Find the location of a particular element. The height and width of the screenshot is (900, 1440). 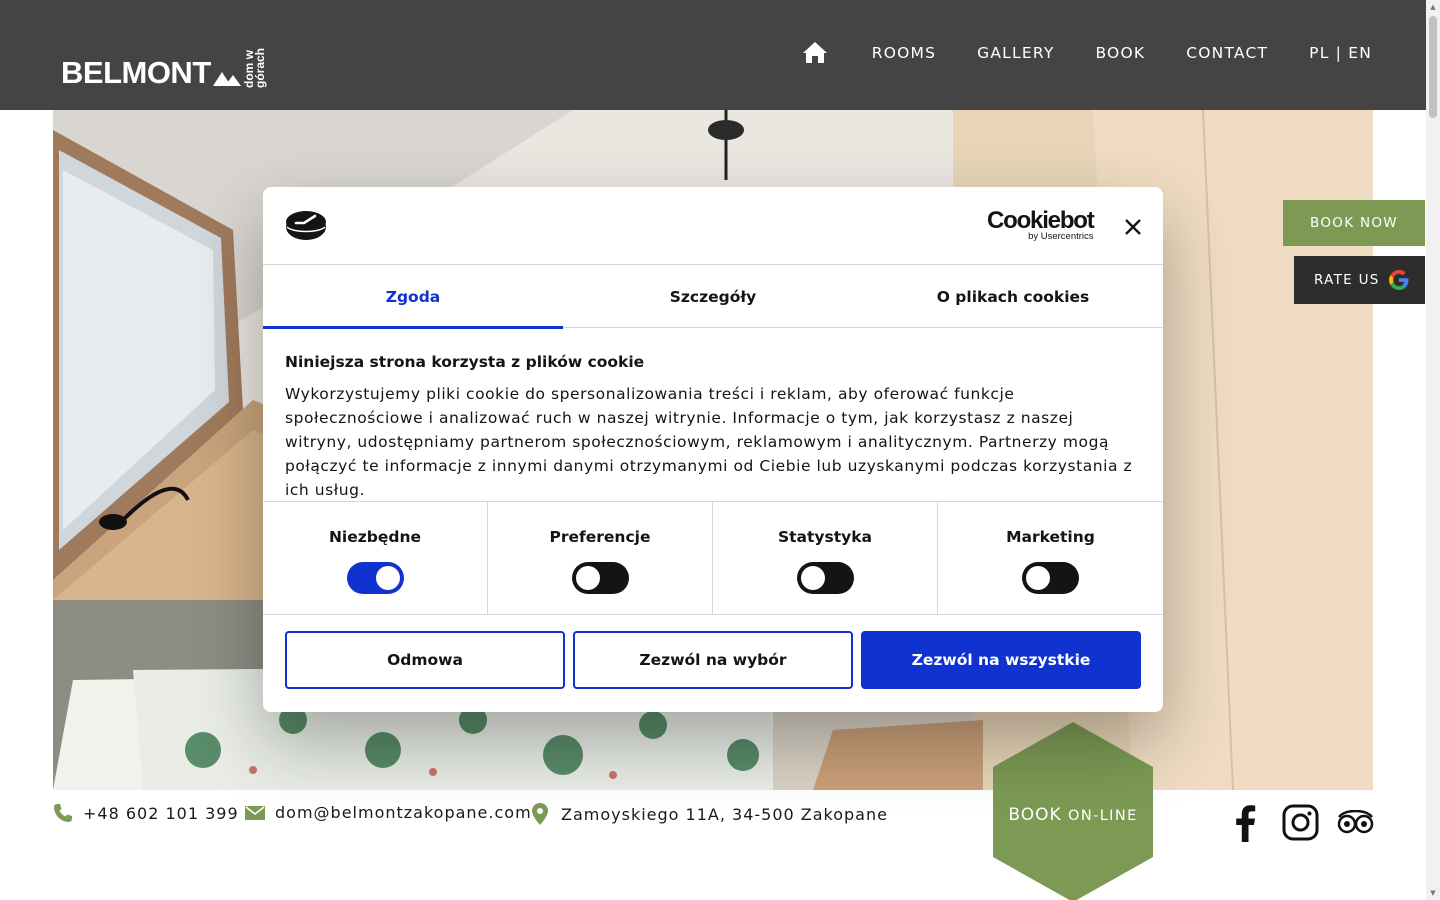

site-logo: BELMONT dom w górach is located at coordinates (164, 59).